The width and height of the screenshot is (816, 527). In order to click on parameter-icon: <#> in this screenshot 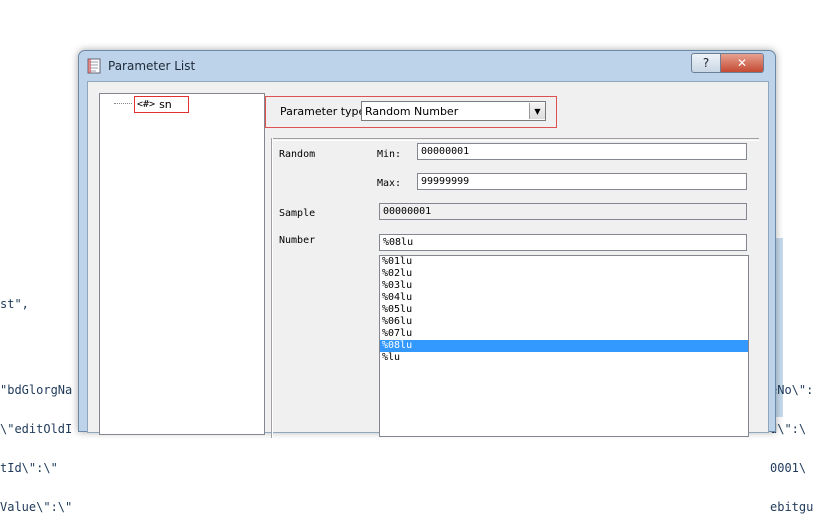, I will do `click(146, 104)`.